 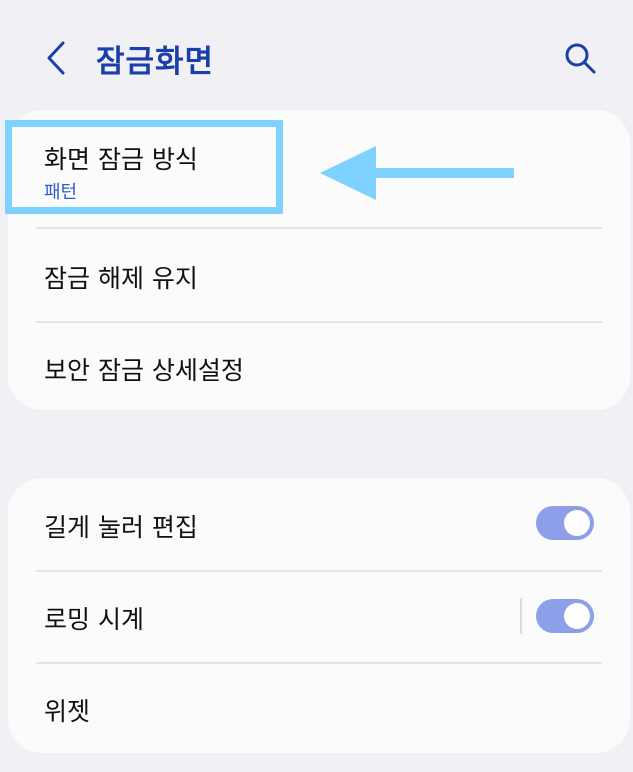 I want to click on long-press-edit-label: 길게 눌러 편집, so click(x=121, y=527).